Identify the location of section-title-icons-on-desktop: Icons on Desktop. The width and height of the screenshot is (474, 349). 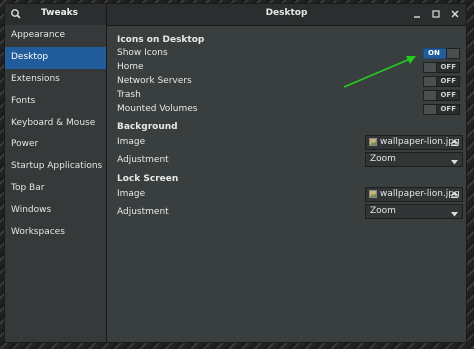
(161, 40).